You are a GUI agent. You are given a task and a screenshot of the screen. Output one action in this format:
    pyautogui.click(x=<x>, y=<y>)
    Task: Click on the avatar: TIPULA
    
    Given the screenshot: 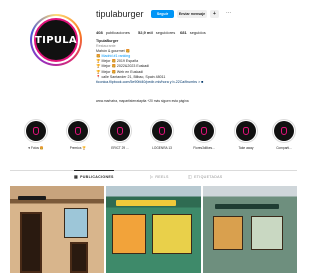 What is the action you would take?
    pyautogui.click(x=56, y=40)
    